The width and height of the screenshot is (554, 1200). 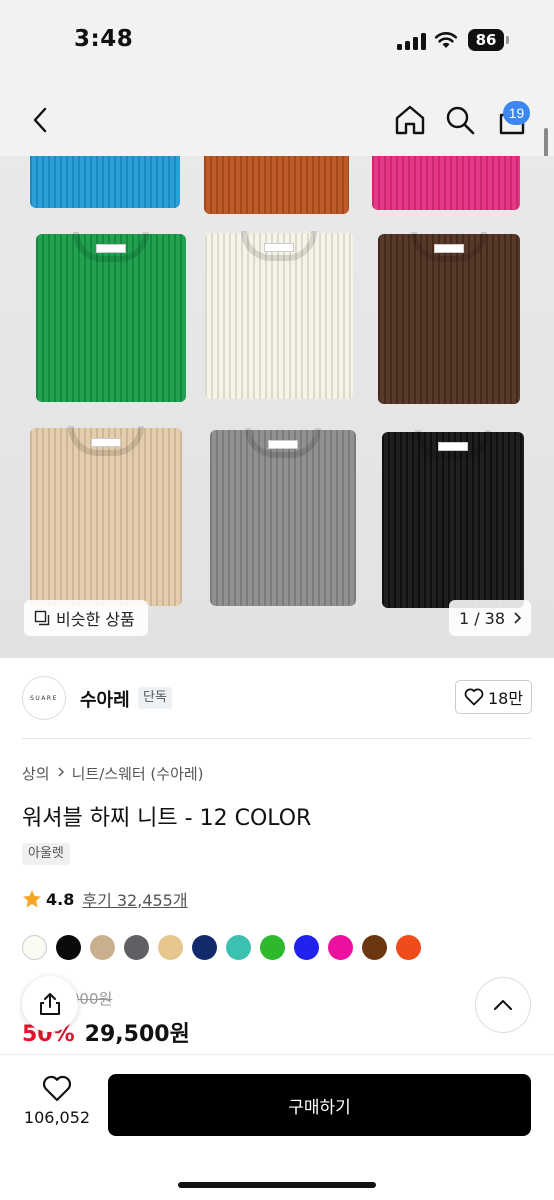 I want to click on sale-price: 29,500원, so click(x=137, y=1034).